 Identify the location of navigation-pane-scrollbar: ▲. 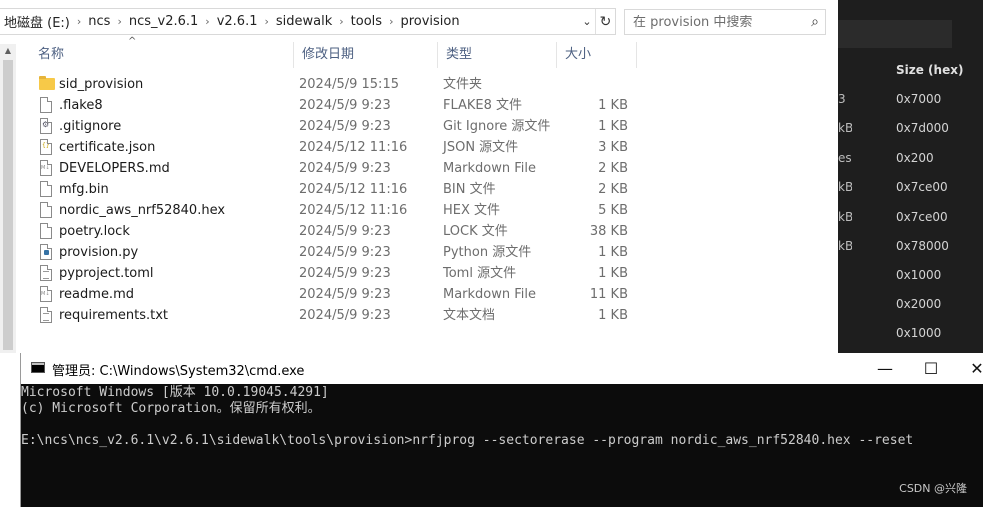
(8, 198).